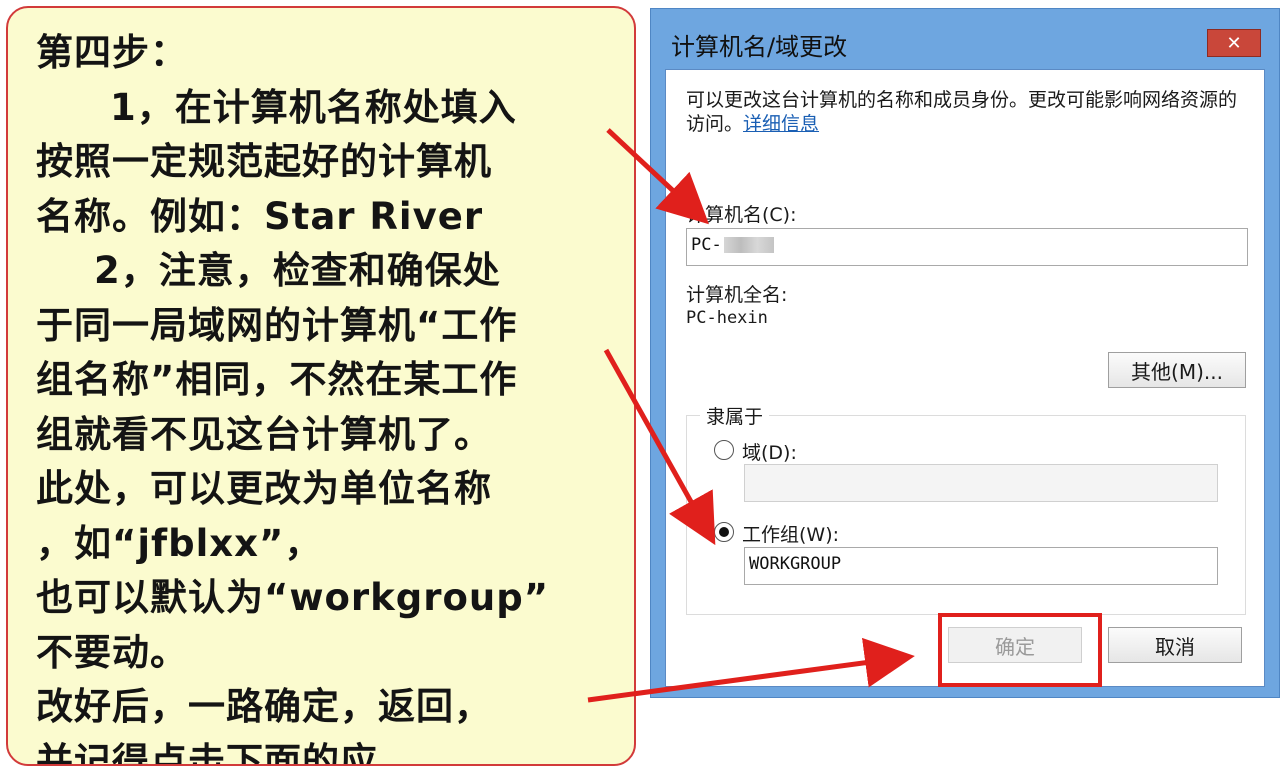 The height and width of the screenshot is (766, 1280). Describe the element at coordinates (325, 653) in the screenshot. I see `note-line: 不要动。` at that location.